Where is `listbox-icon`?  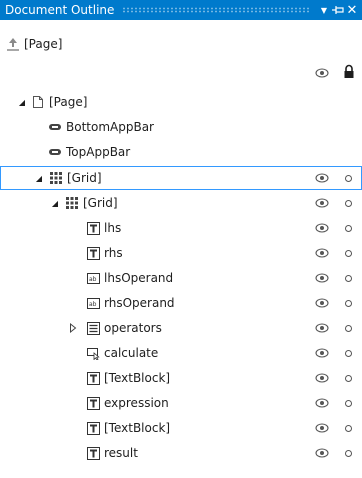
listbox-icon is located at coordinates (93, 328).